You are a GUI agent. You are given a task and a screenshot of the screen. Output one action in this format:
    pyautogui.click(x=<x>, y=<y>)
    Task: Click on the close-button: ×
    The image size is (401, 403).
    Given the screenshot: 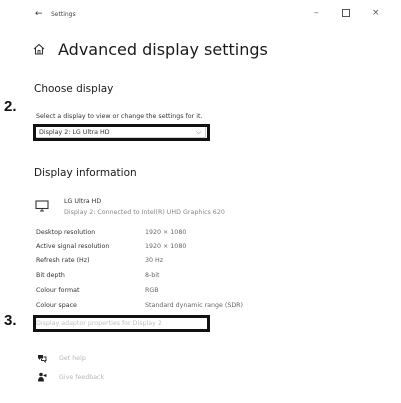 What is the action you would take?
    pyautogui.click(x=376, y=13)
    